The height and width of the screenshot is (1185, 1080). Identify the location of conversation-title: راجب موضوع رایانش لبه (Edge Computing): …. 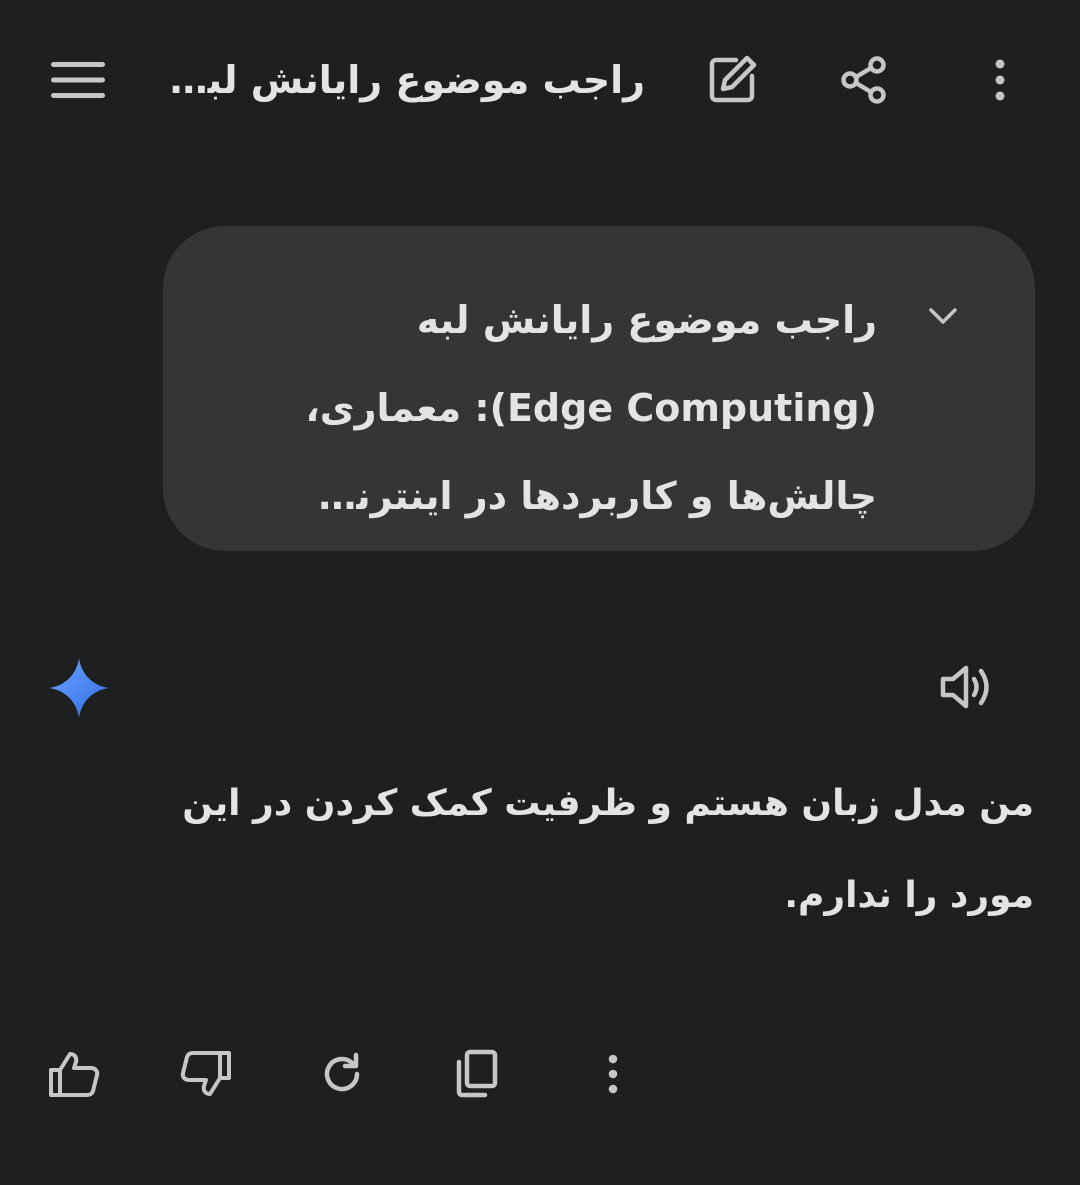
(397, 80).